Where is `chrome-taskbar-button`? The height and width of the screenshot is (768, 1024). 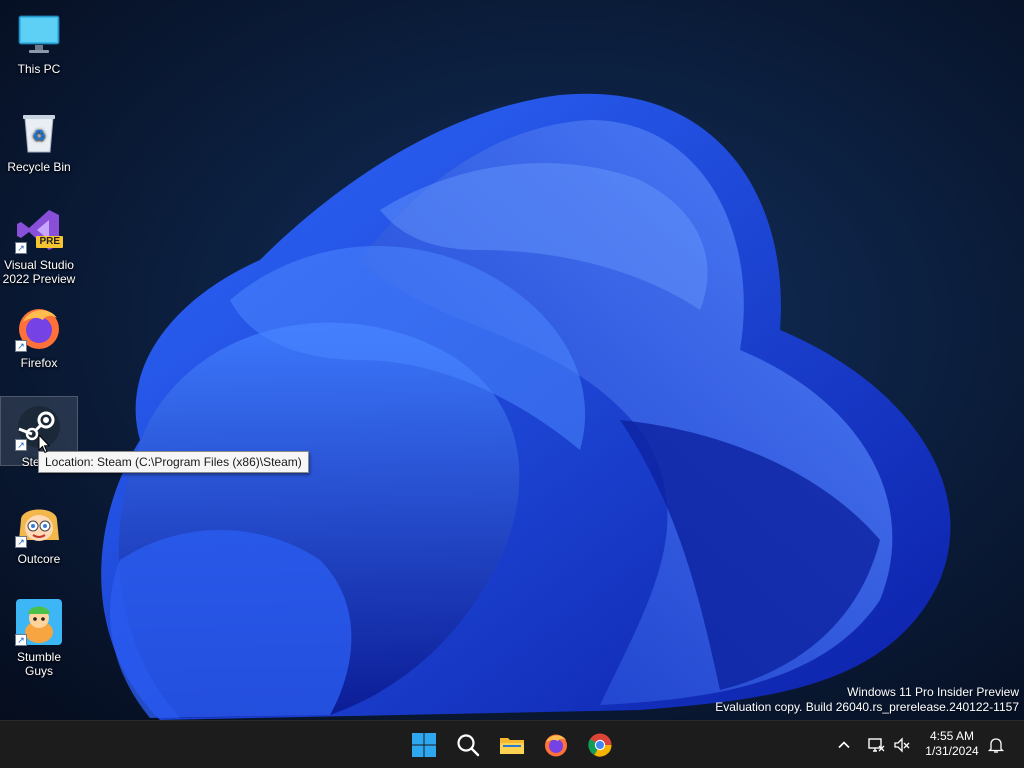 chrome-taskbar-button is located at coordinates (600, 745).